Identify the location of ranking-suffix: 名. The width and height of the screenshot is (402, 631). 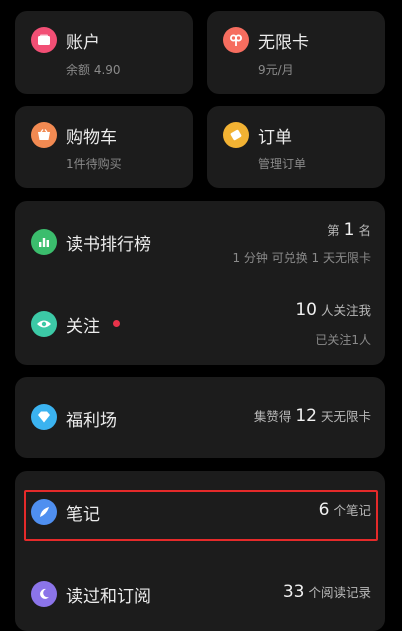
(364, 230).